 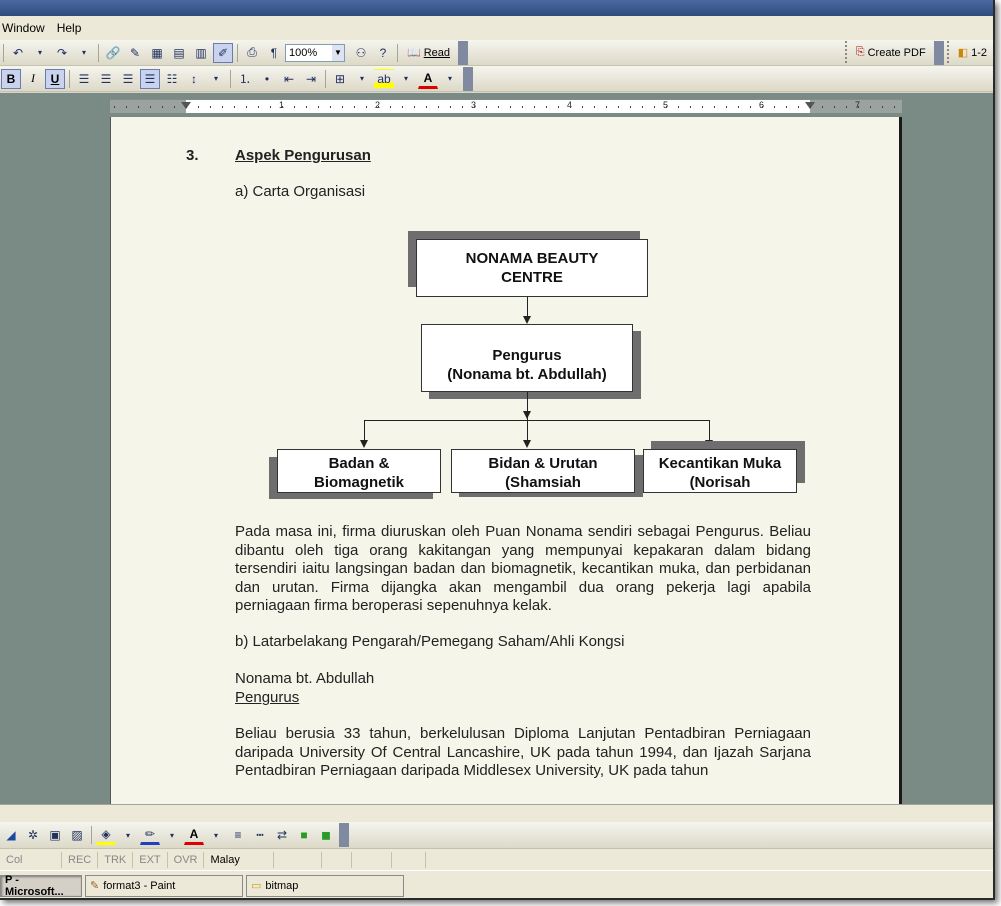 What do you see at coordinates (860, 52) in the screenshot?
I see `pdf-icon: ⎘` at bounding box center [860, 52].